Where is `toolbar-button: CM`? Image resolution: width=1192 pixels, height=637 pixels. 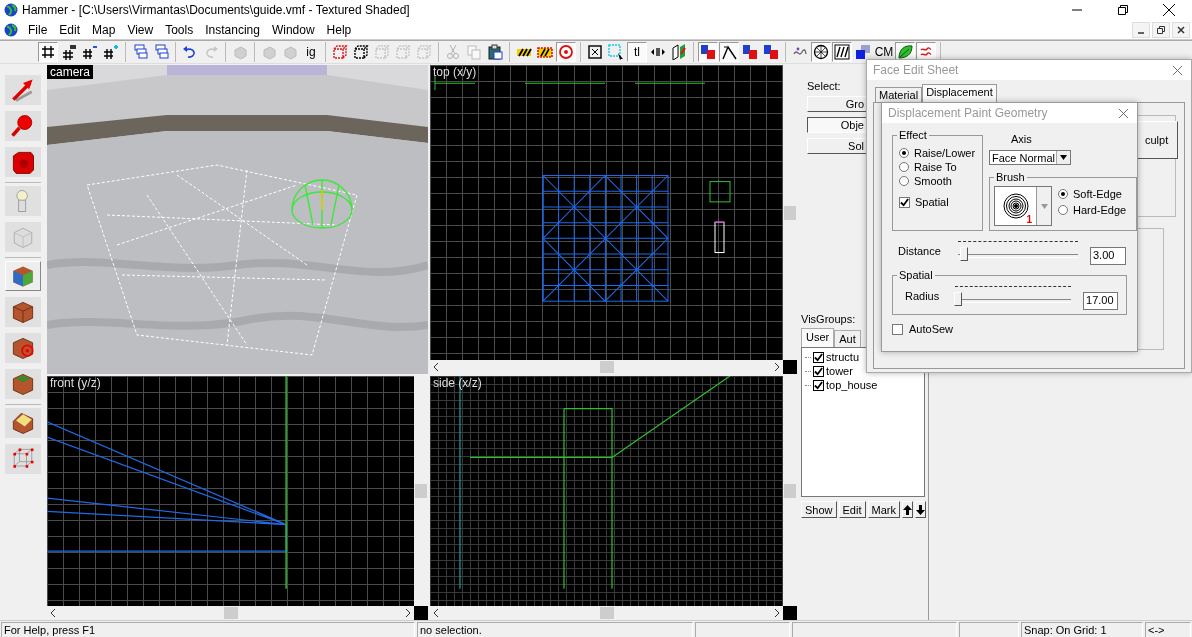
toolbar-button: CM is located at coordinates (884, 52).